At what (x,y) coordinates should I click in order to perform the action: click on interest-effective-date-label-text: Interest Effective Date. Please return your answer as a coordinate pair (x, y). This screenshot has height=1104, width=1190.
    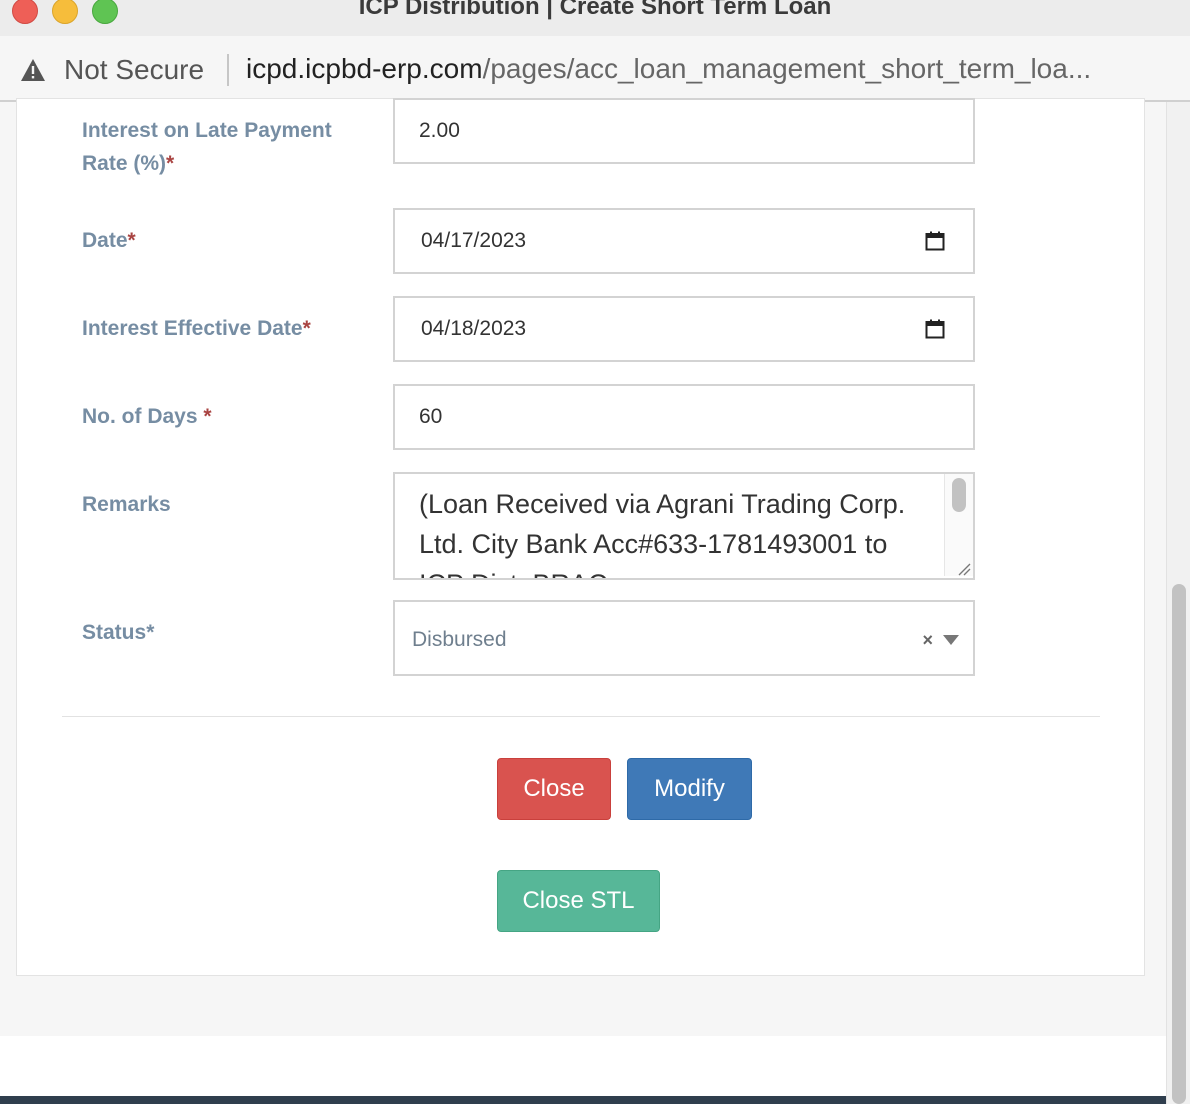
    Looking at the image, I should click on (192, 328).